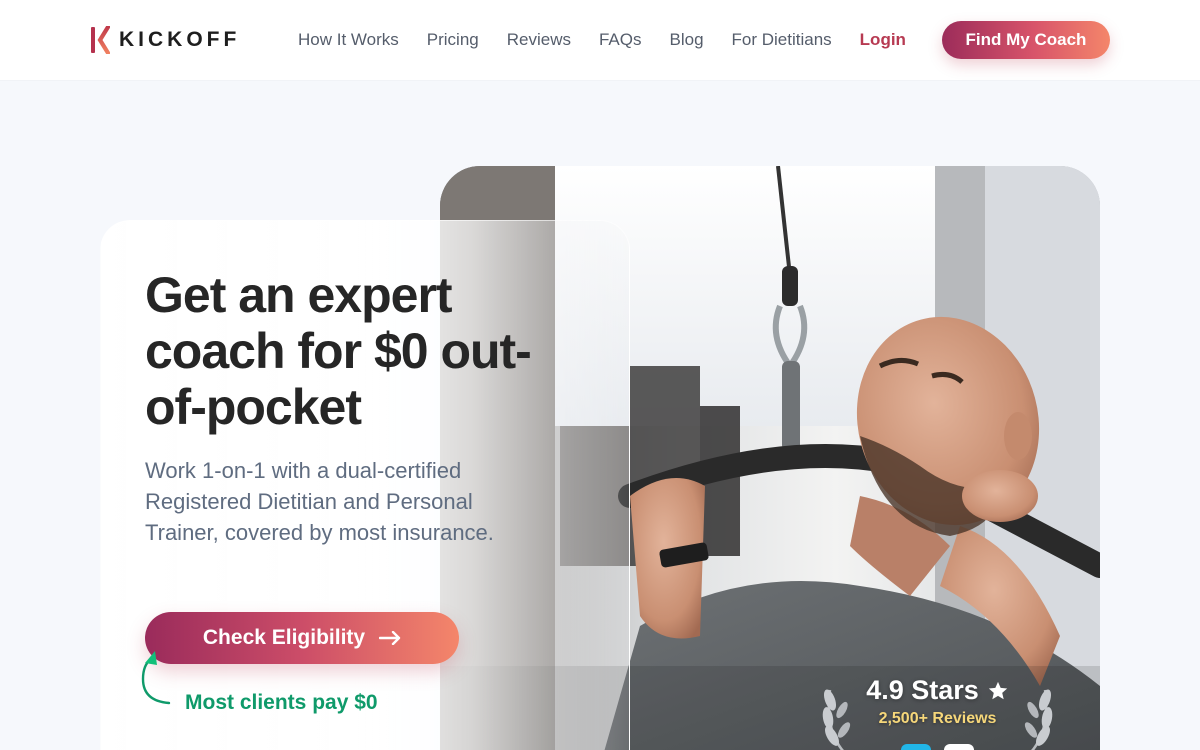  Describe the element at coordinates (620, 40) in the screenshot. I see `nav-faqs: FAQs` at that location.